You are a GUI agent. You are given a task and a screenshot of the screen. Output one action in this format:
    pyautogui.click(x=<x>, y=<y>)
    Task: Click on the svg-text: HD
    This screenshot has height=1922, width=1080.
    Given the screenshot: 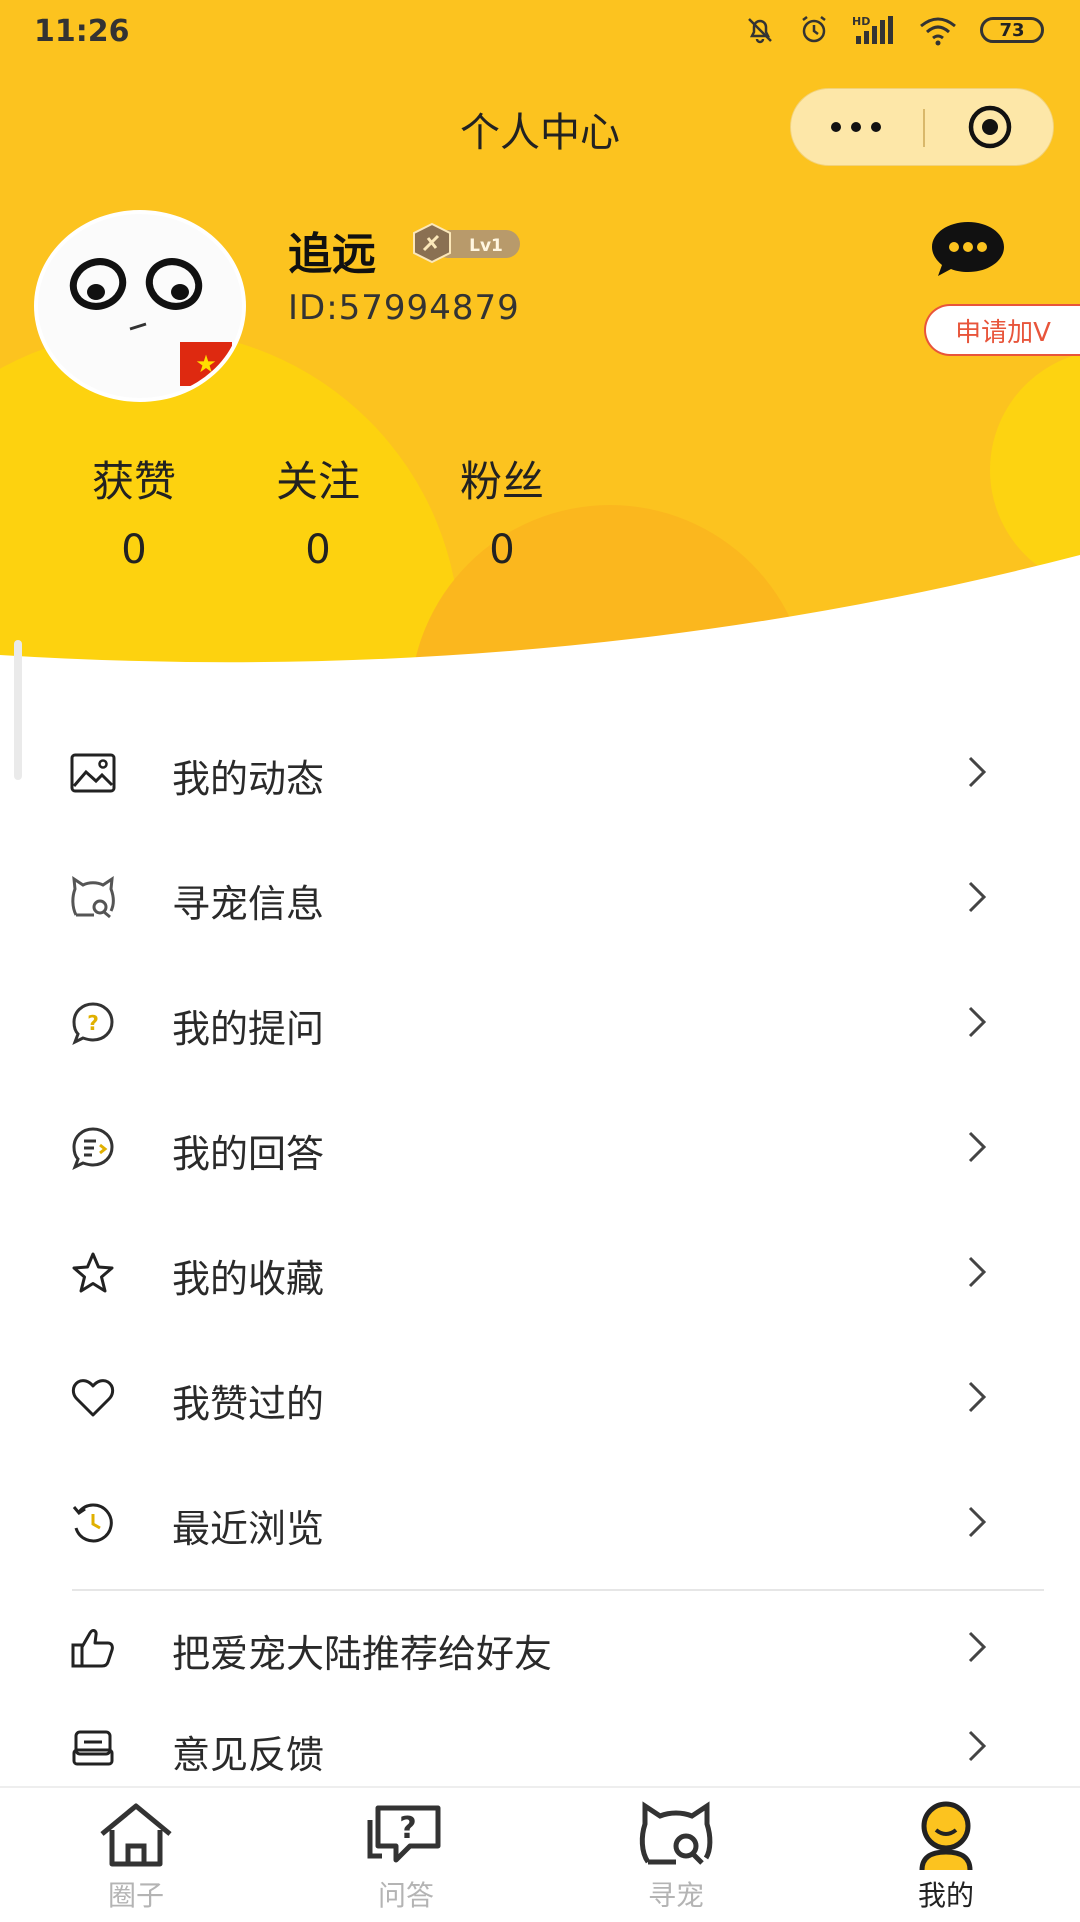 What is the action you would take?
    pyautogui.click(x=861, y=21)
    